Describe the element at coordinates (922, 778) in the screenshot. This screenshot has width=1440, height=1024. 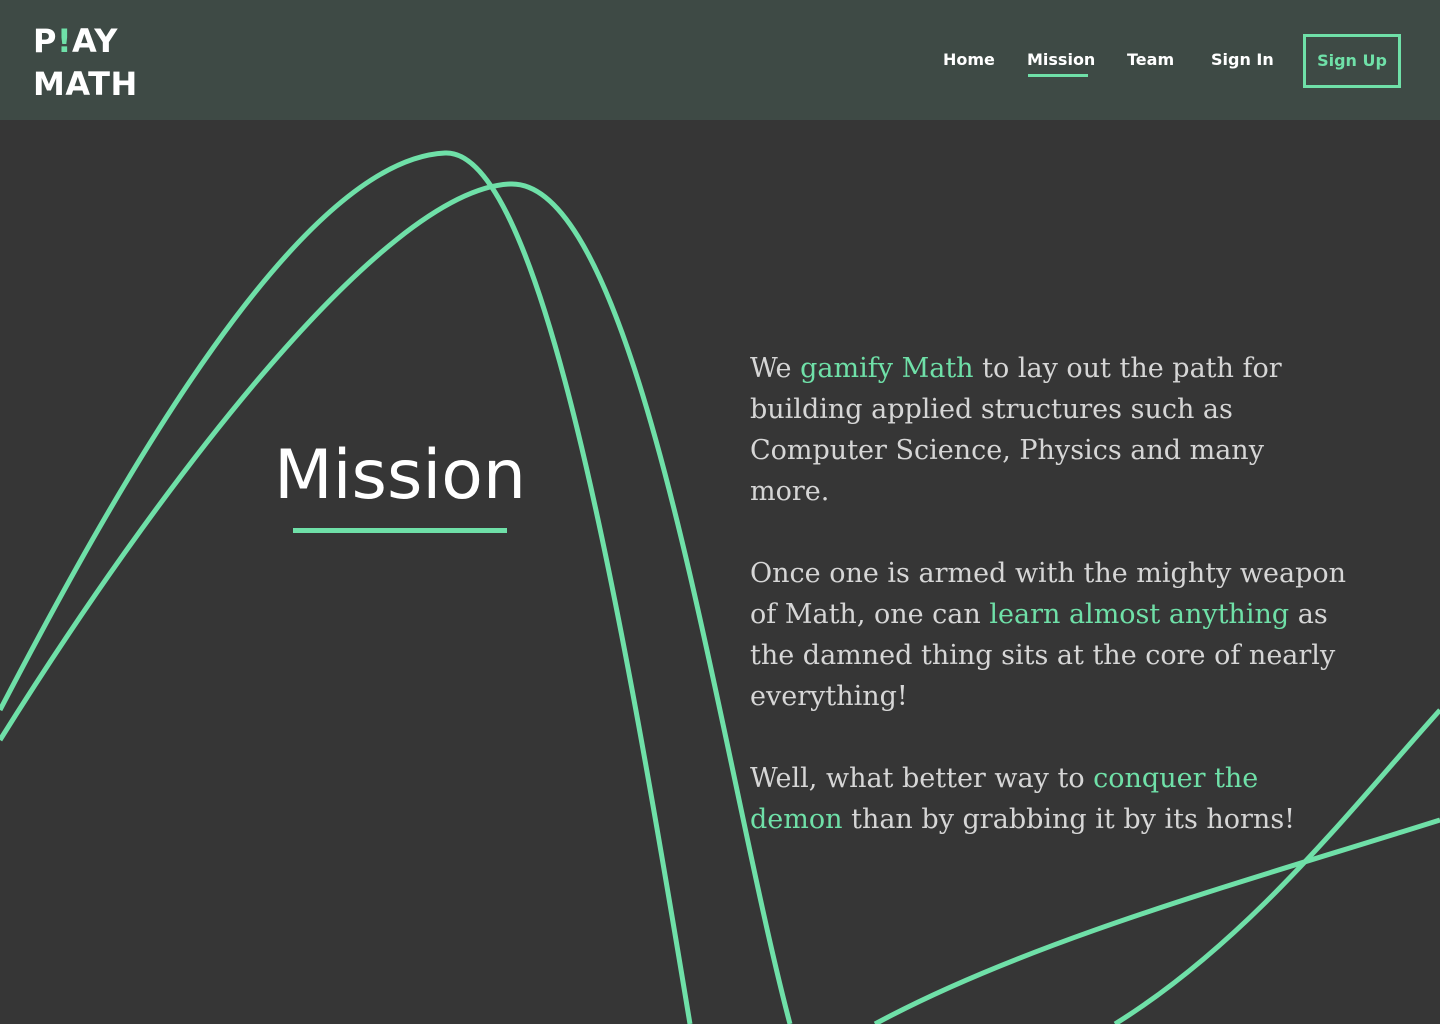
I see `paragraph-text: Well, what better way to` at that location.